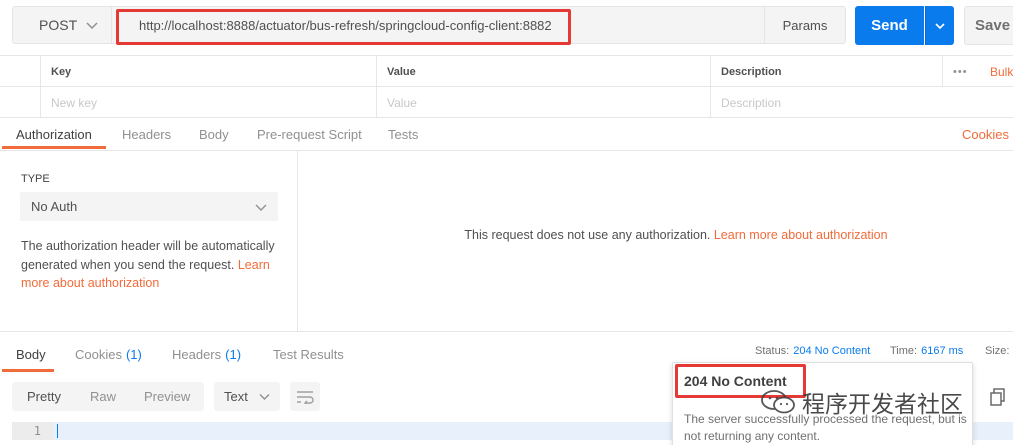 The height and width of the screenshot is (445, 1013). Describe the element at coordinates (58, 25) in the screenshot. I see `method-label: POST` at that location.